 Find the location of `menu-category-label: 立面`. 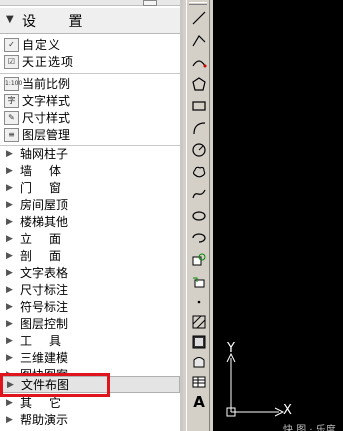

menu-category-label: 立面 is located at coordinates (49, 239).